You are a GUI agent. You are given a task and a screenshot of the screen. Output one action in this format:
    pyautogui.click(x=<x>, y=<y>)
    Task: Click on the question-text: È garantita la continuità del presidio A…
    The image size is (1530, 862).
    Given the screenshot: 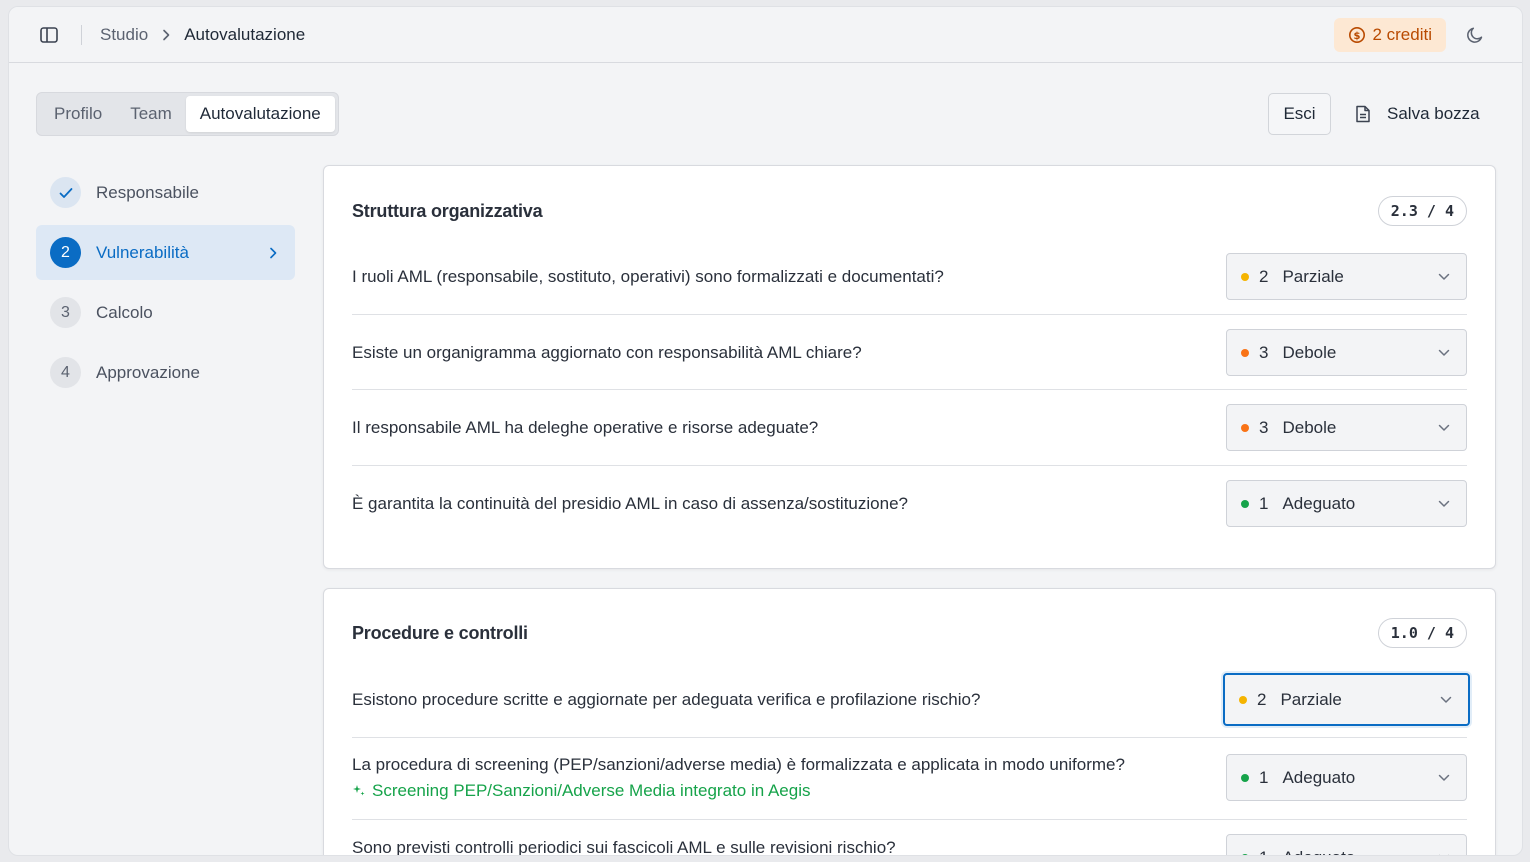 What is the action you would take?
    pyautogui.click(x=630, y=503)
    